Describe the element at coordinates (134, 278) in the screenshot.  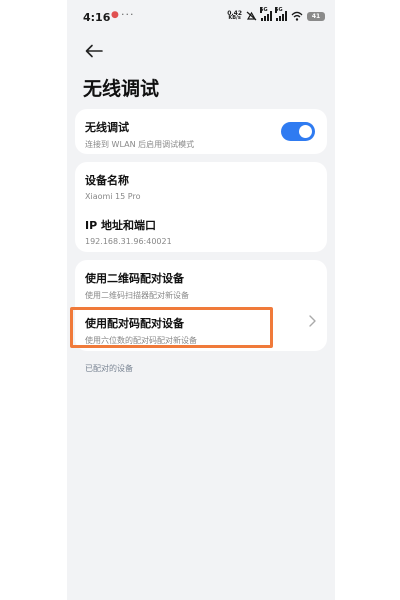
I see `pair-qr-title: 使用二维码配对设备` at that location.